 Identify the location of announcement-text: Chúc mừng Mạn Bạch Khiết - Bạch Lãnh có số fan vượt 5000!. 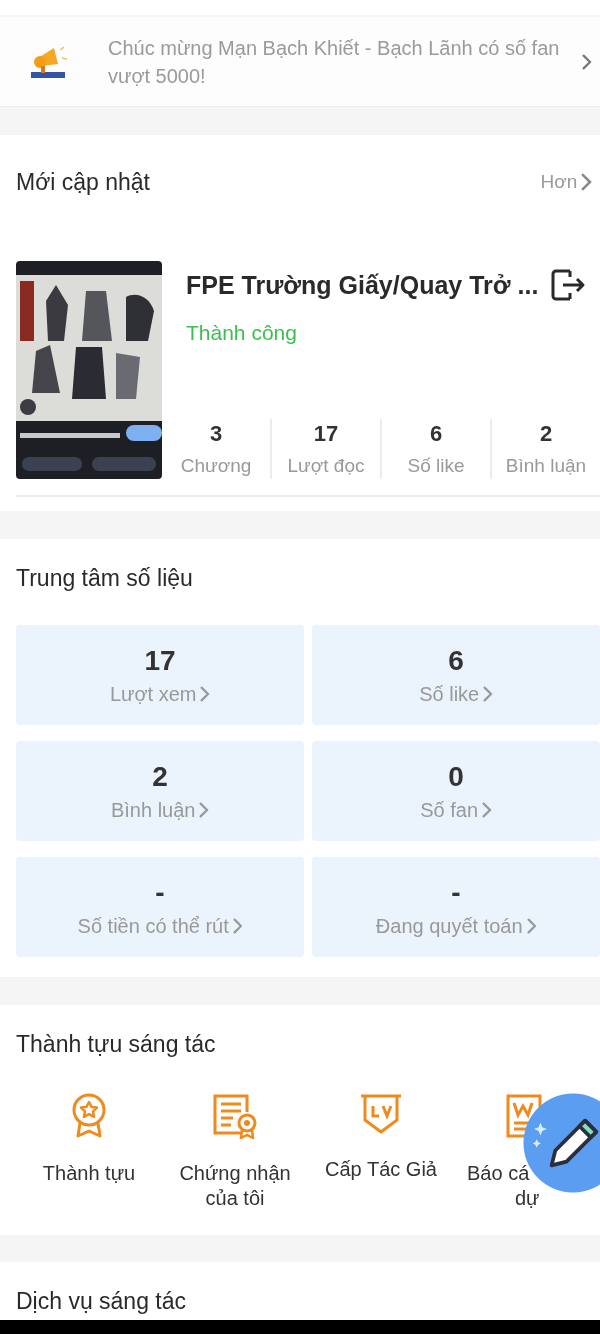
(334, 62).